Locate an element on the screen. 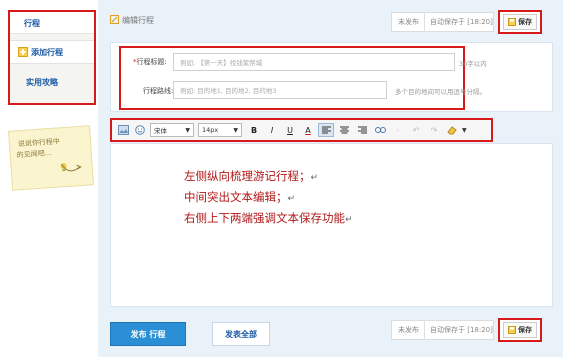  route-hint: 多个目的地间可以用逗号分隔。 is located at coordinates (440, 92).